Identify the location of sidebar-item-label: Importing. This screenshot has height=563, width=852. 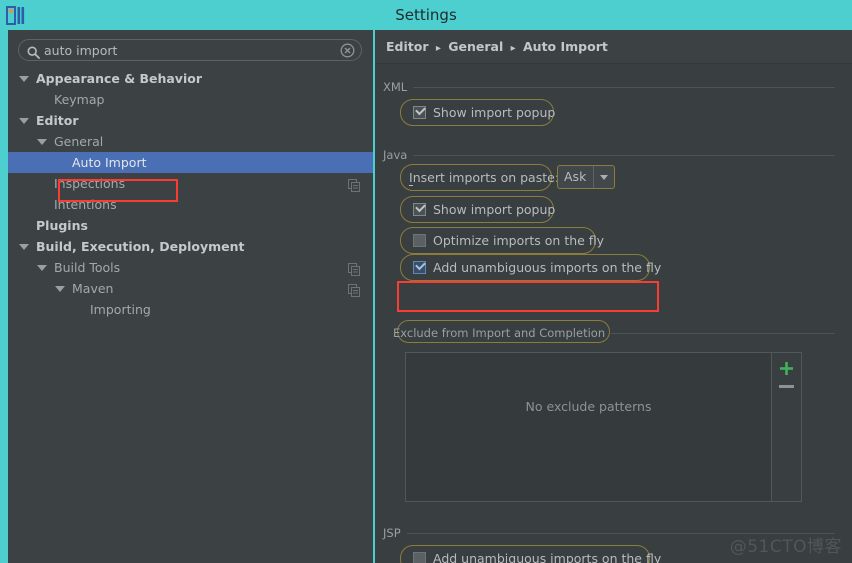
(120, 309).